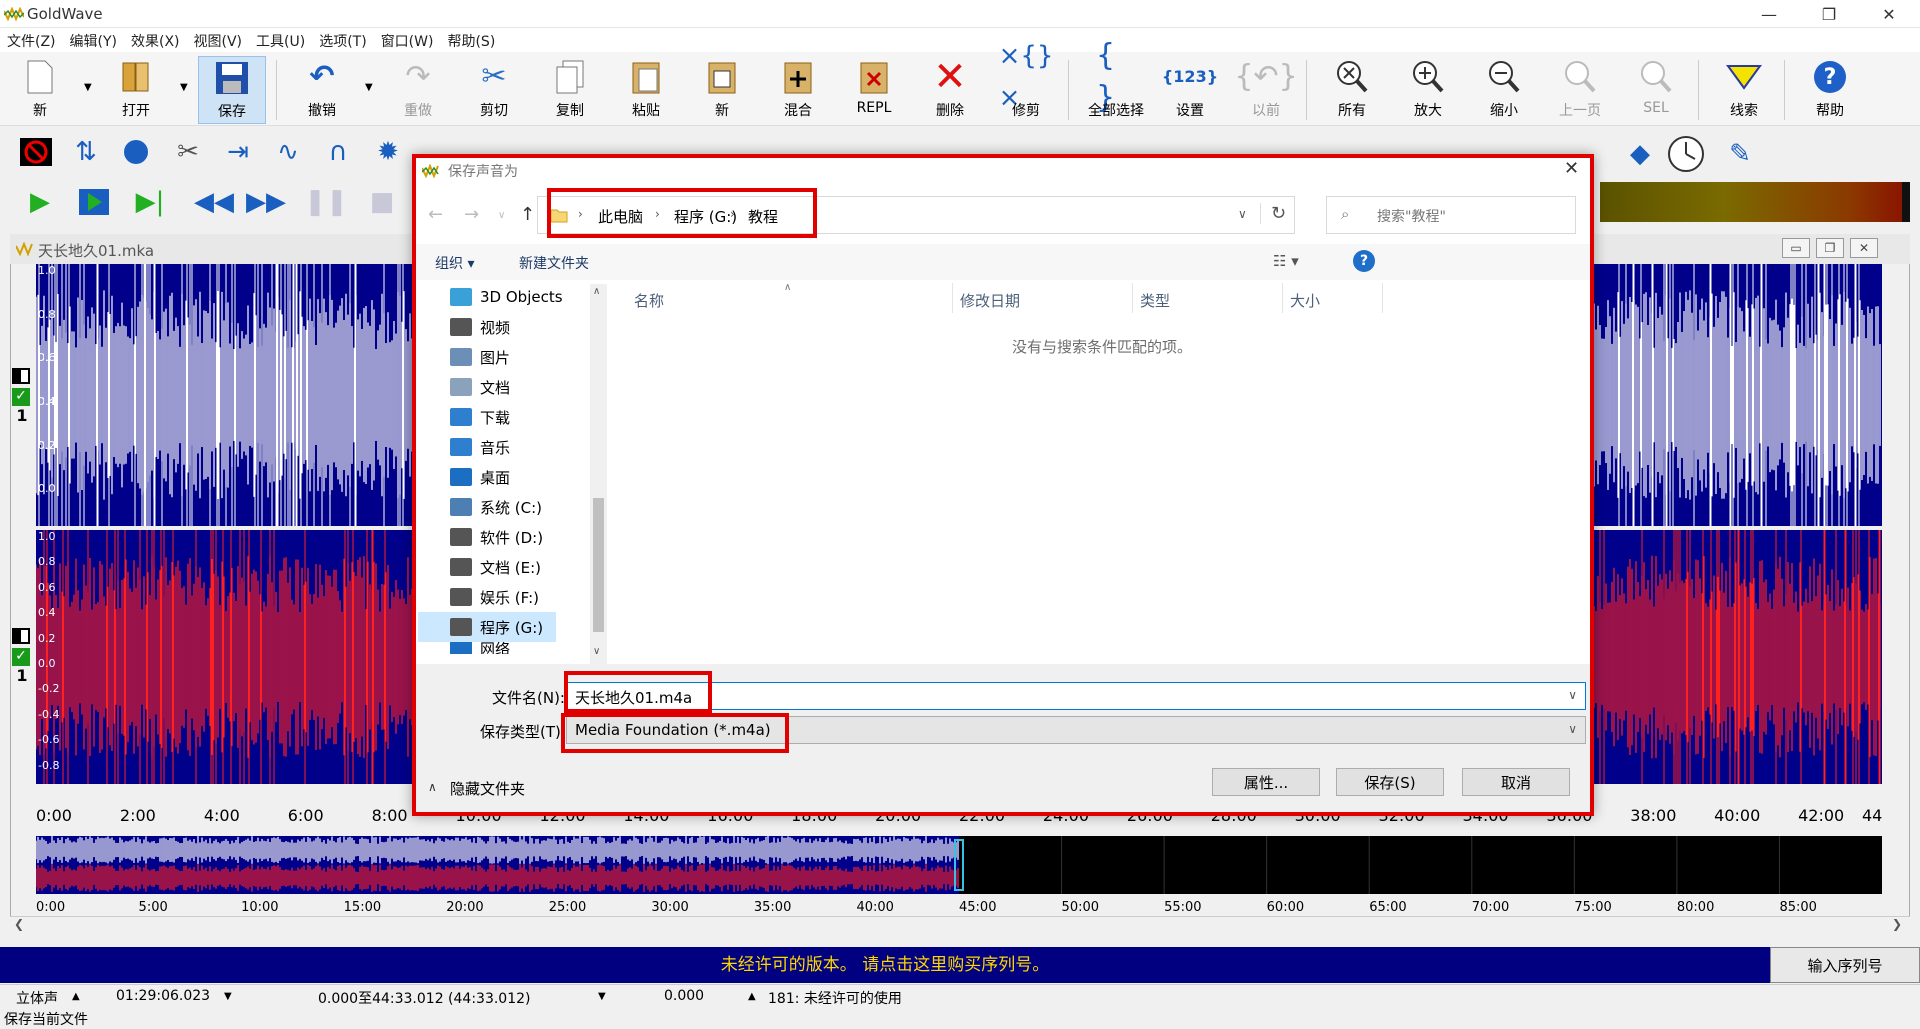 This screenshot has width=1920, height=1029. Describe the element at coordinates (1572, 729) in the screenshot. I see `filetype-dropdown-chevron-down-icon: ∨` at that location.